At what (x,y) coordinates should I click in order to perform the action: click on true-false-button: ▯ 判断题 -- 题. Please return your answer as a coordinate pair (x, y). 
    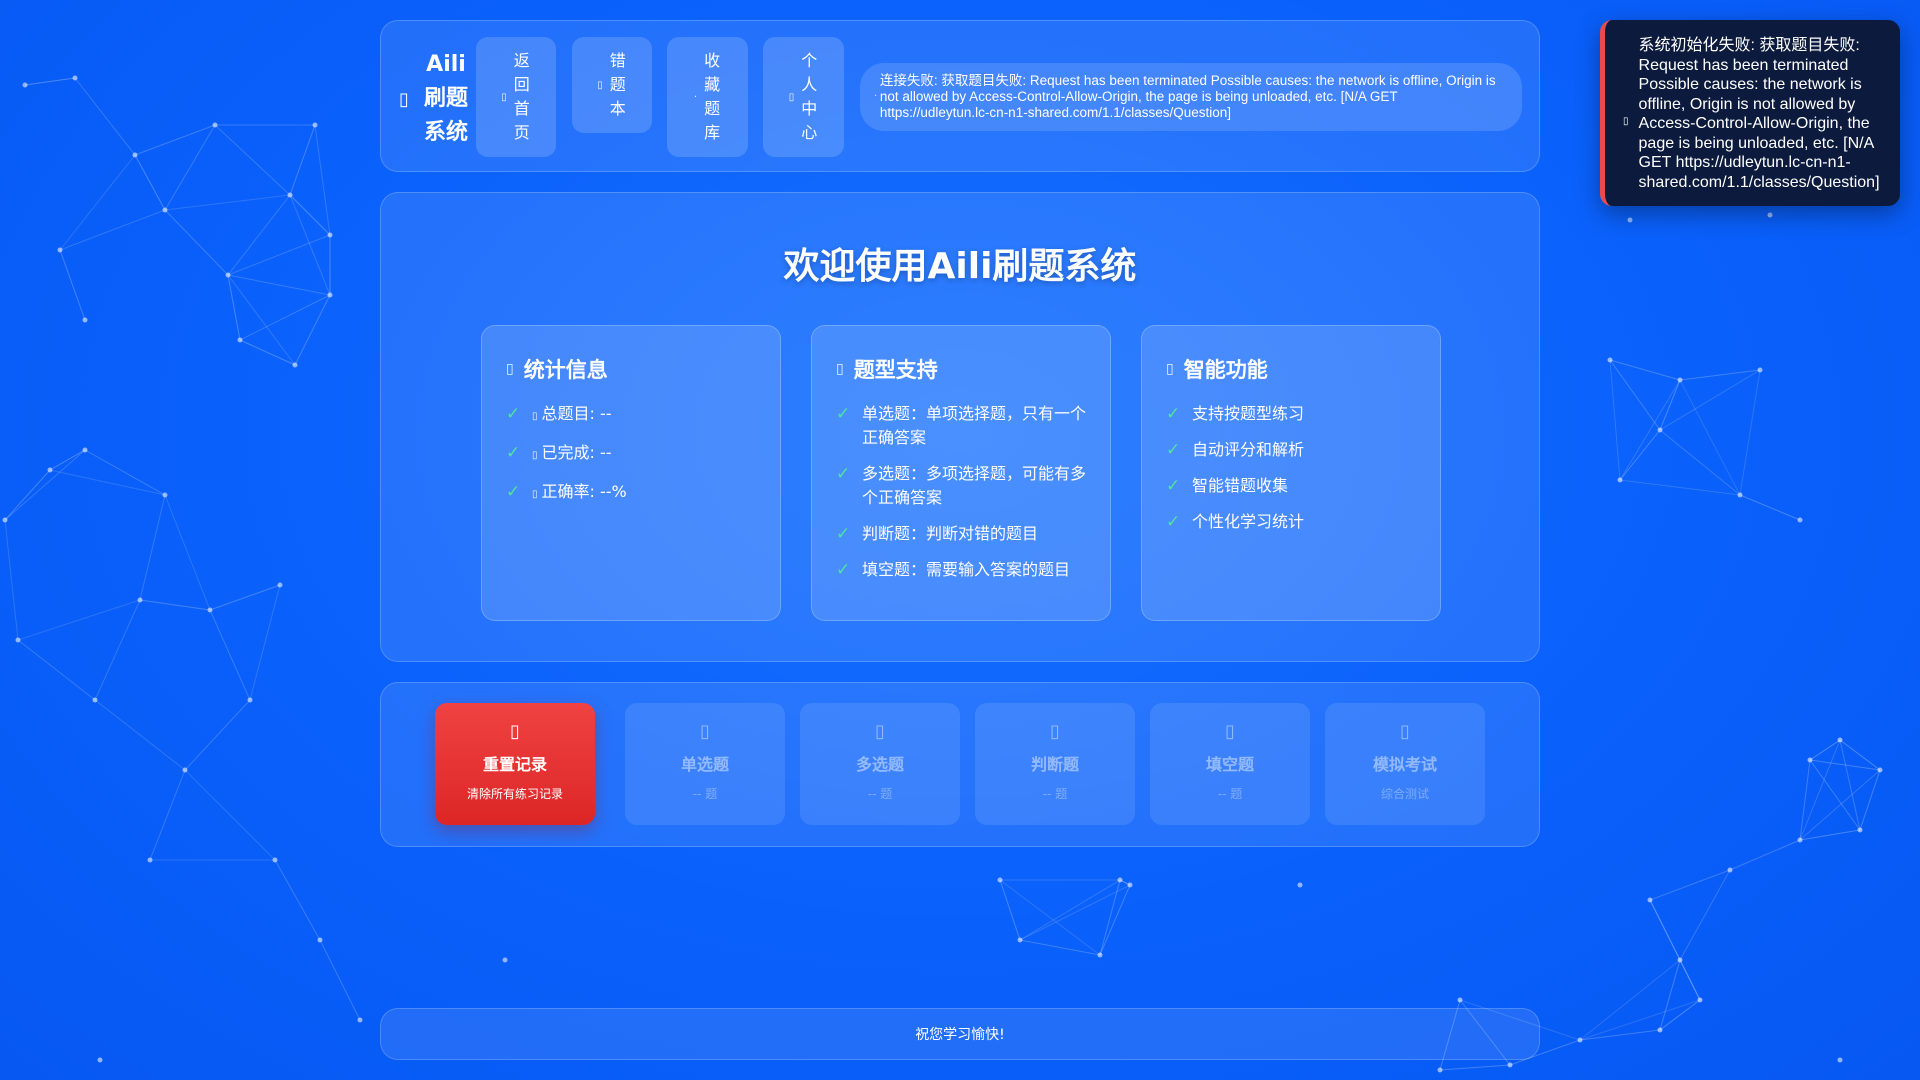
    Looking at the image, I should click on (1055, 764).